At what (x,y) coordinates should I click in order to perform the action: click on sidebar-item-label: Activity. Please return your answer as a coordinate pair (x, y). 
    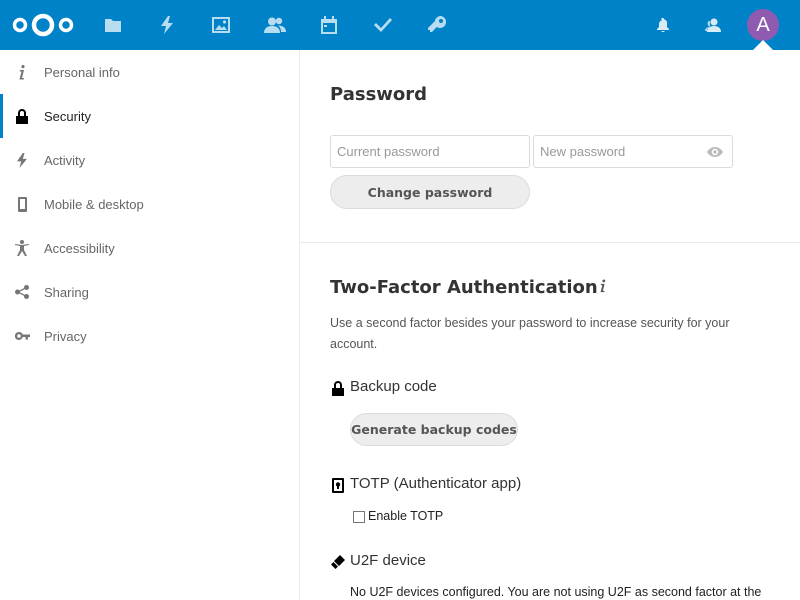
    Looking at the image, I should click on (65, 160).